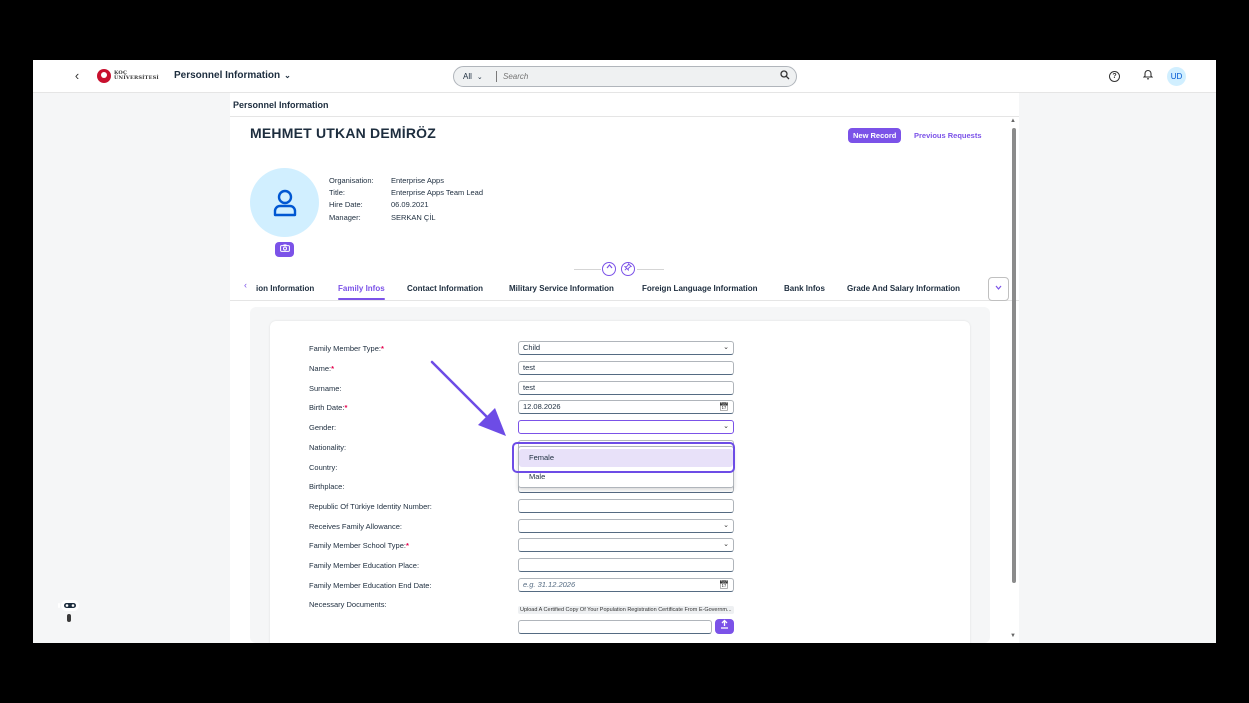  Describe the element at coordinates (903, 288) in the screenshot. I see `tab-grade-and-salary-information: Grade And Salary Information` at that location.